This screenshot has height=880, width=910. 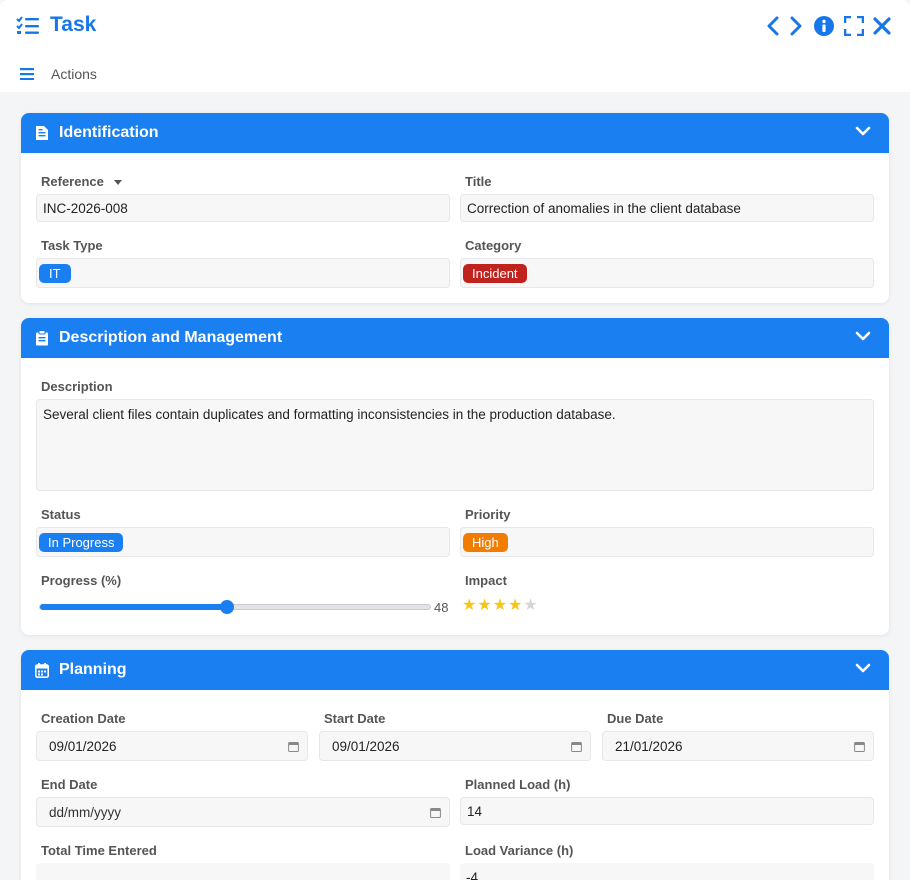 I want to click on expand-icon, so click(x=854, y=26).